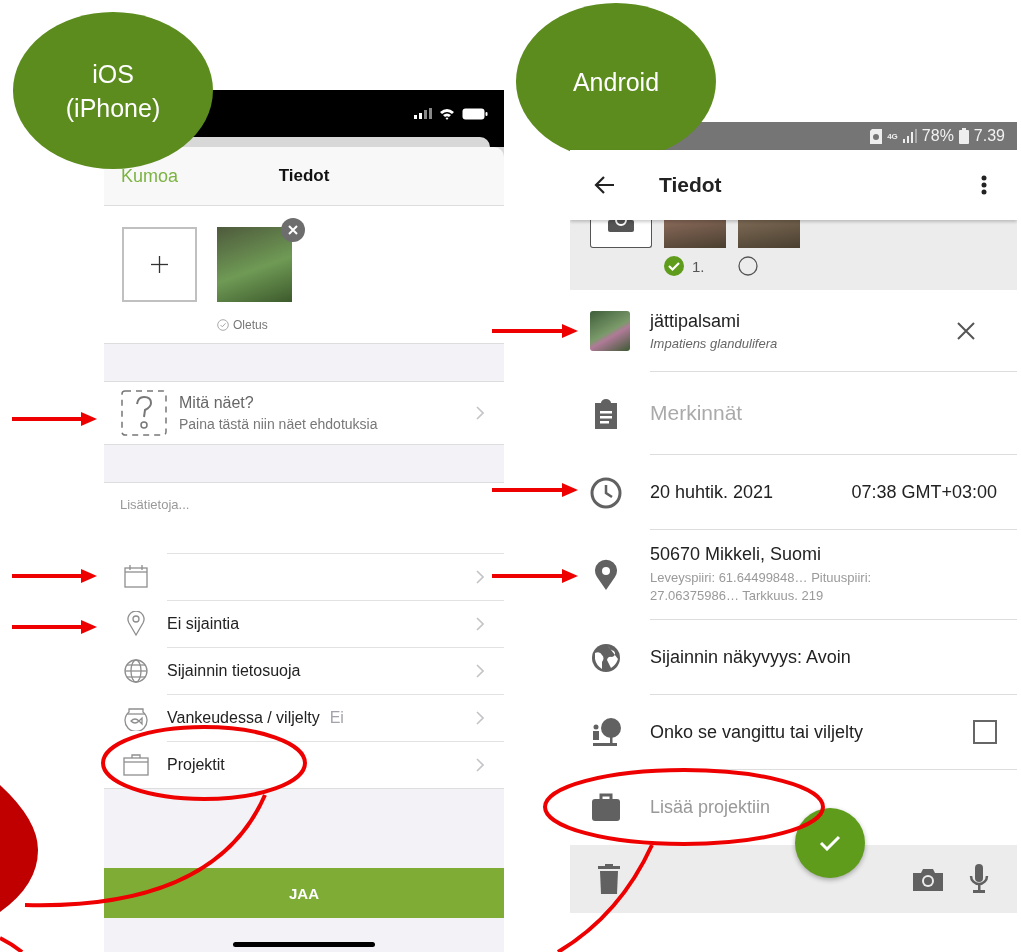 This screenshot has width=1021, height=952. I want to click on connector-line, so click(12, 944).